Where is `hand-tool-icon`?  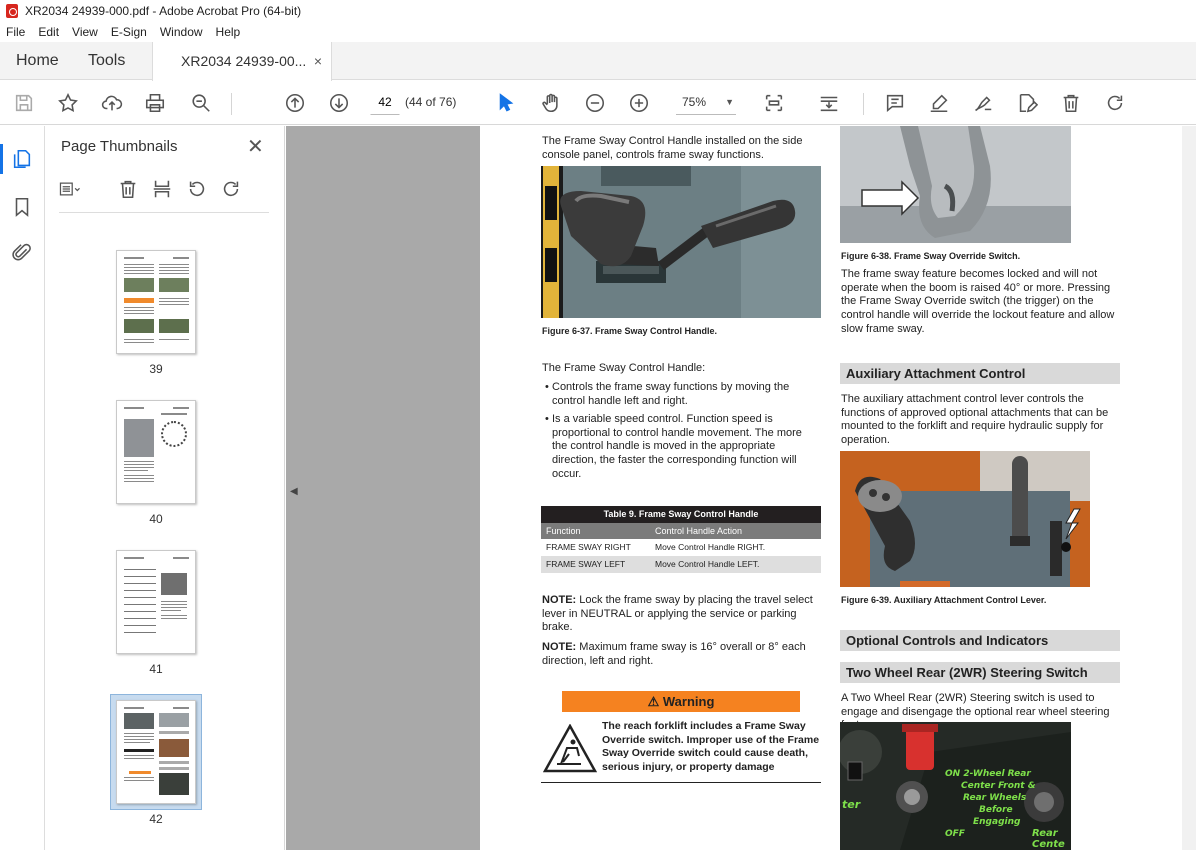
hand-tool-icon is located at coordinates (551, 103).